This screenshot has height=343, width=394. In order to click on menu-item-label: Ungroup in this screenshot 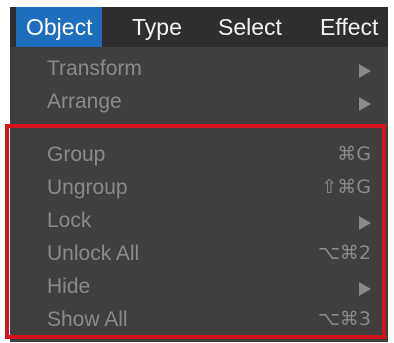, I will do `click(87, 187)`.